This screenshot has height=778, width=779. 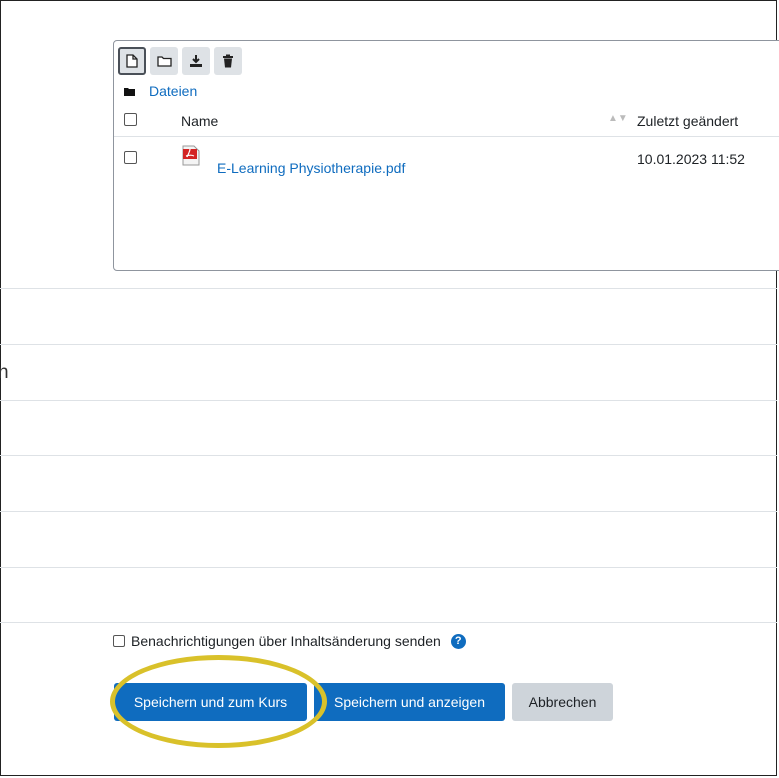 I want to click on file-table-header: Name ▲▼ Zuletzt geändert, so click(x=446, y=123).